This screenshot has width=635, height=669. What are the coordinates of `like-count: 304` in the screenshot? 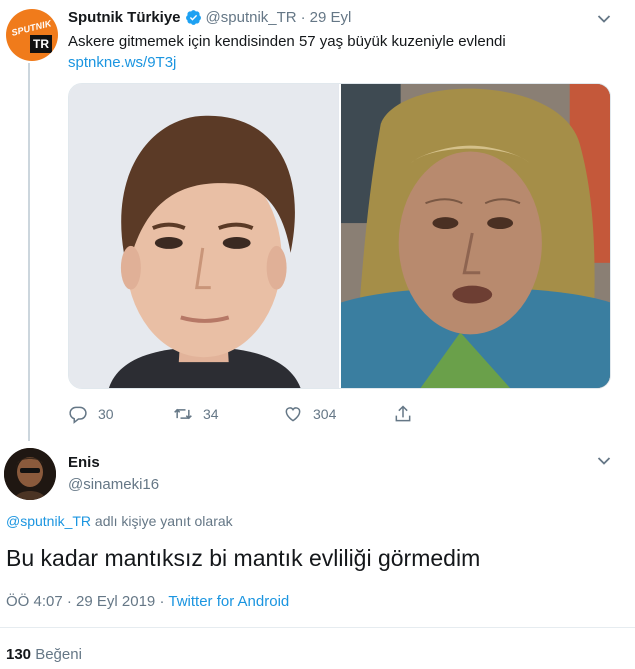 It's located at (325, 414).